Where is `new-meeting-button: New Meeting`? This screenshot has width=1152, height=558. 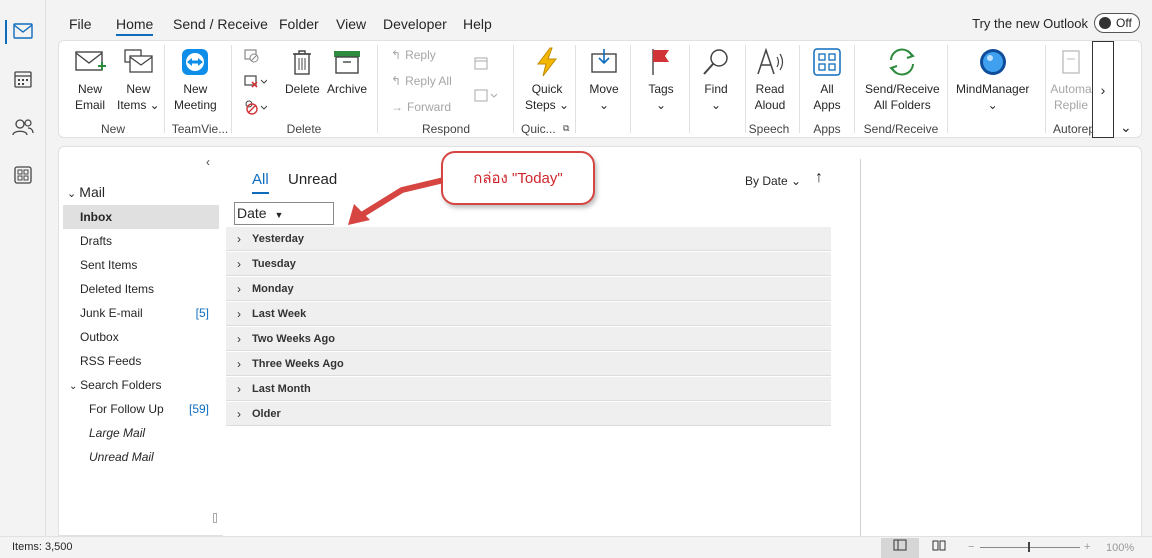 new-meeting-button: New Meeting is located at coordinates (195, 79).